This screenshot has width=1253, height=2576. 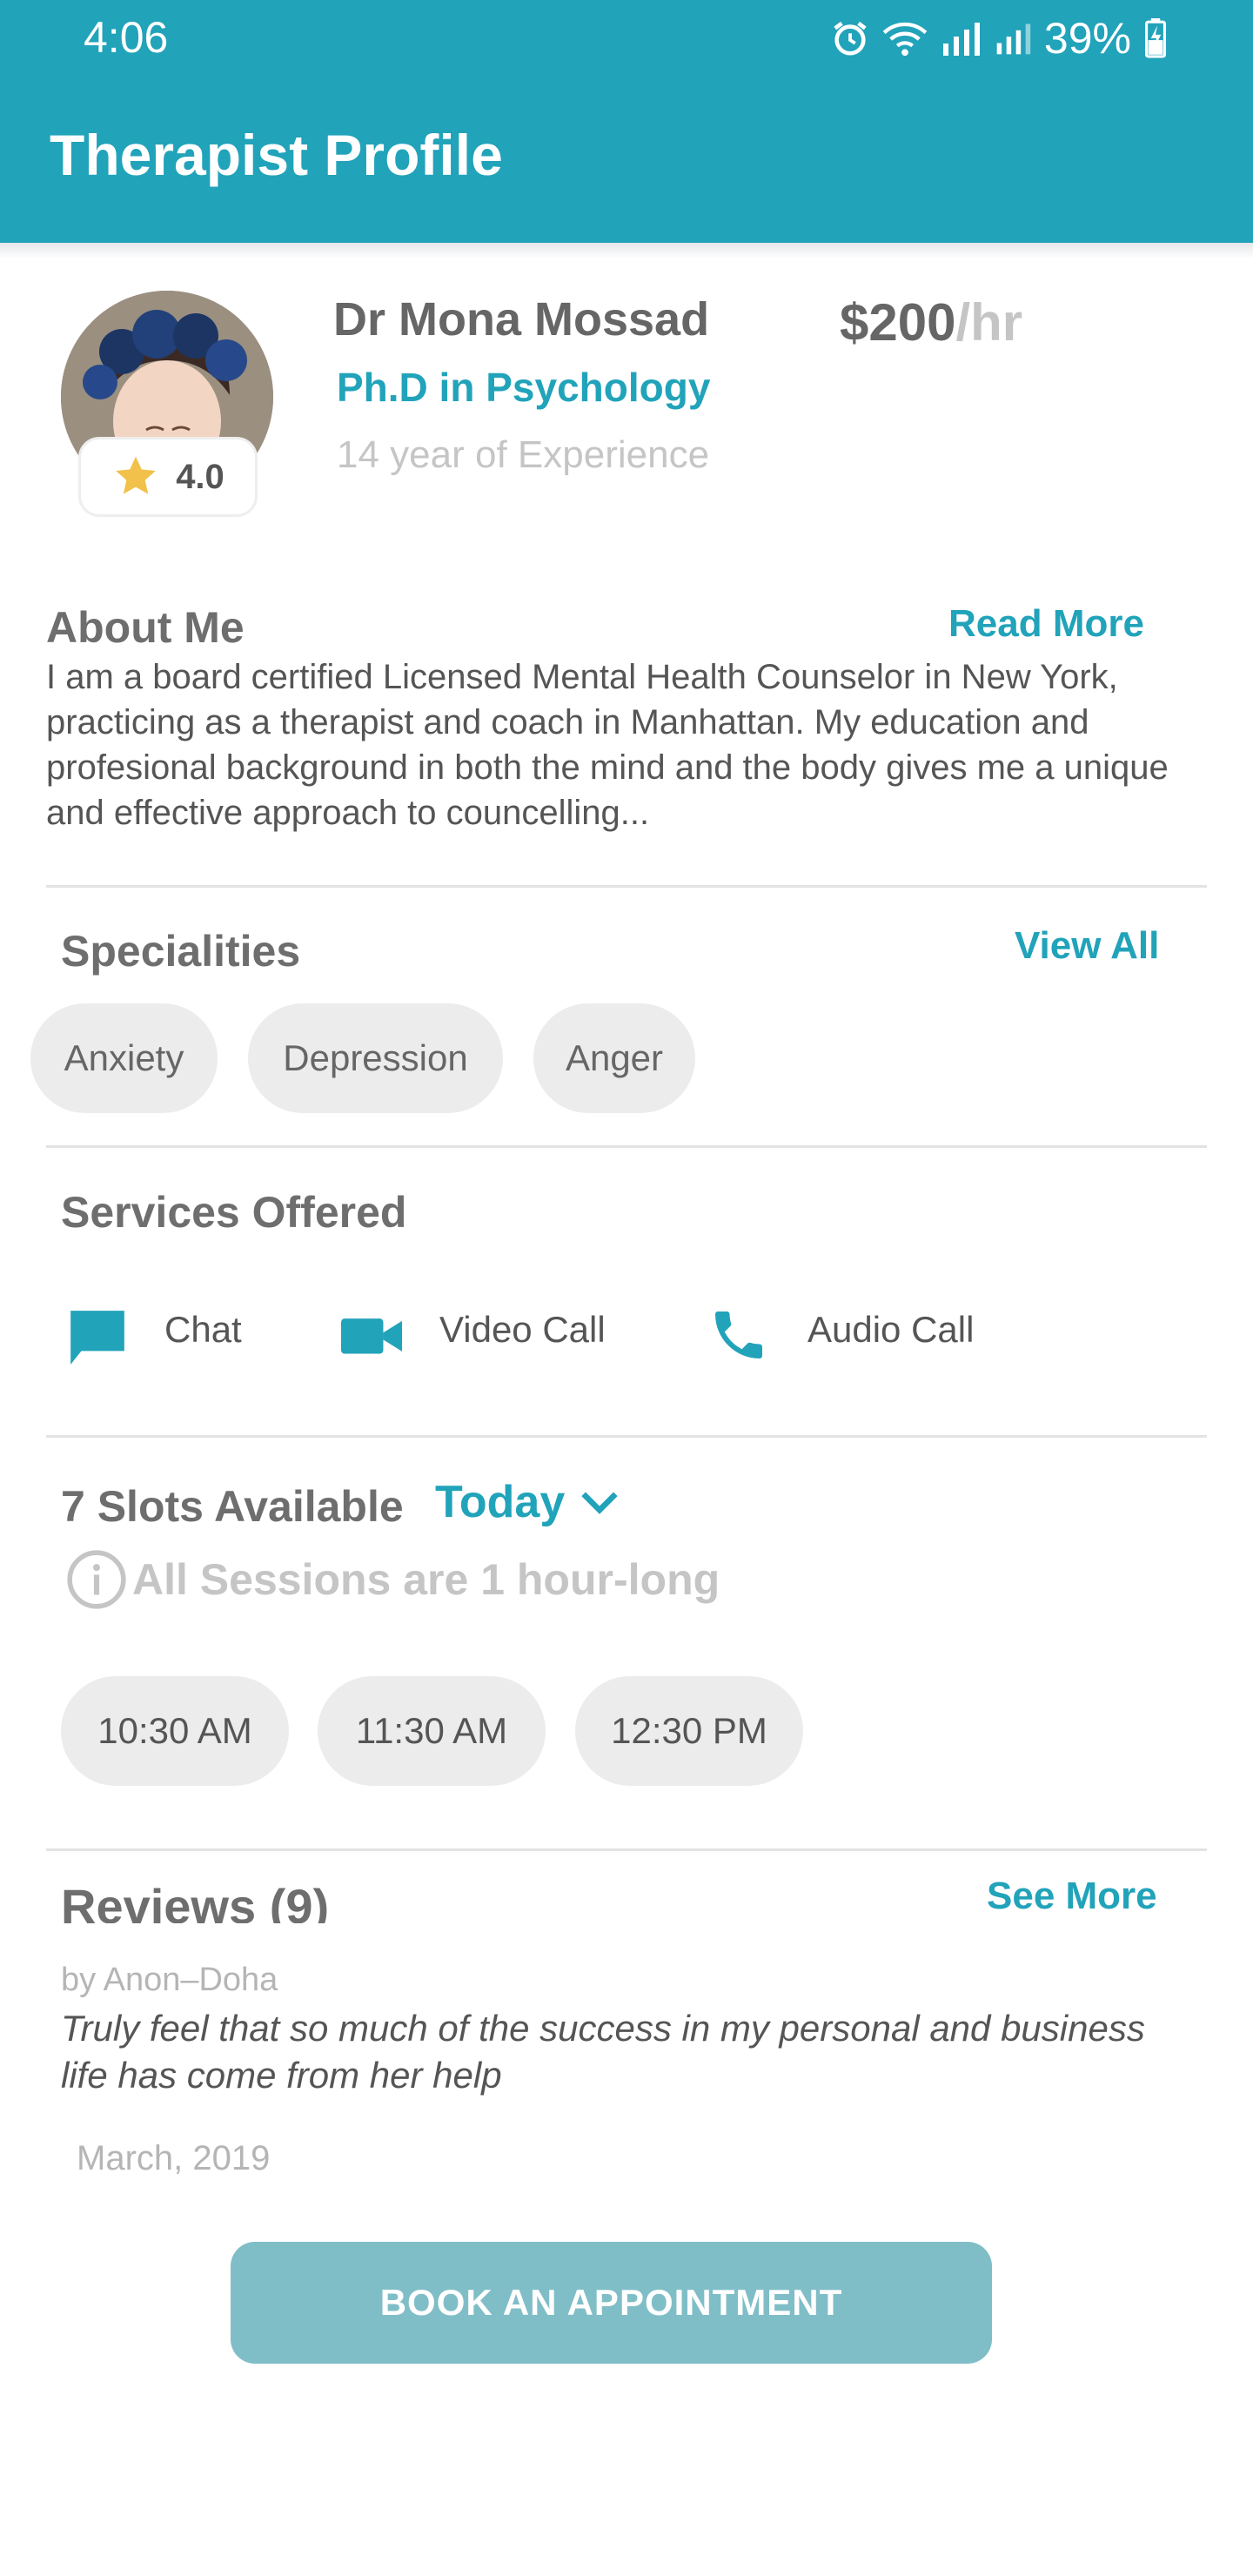 I want to click on slots-title: 7 Slots Available, so click(x=233, y=1506).